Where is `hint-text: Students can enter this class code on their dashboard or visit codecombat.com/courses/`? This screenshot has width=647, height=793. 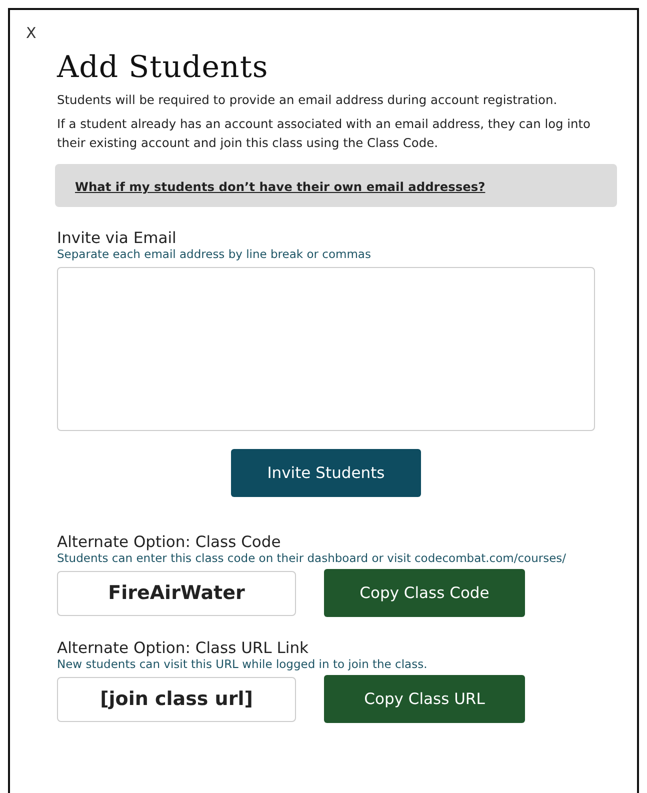
hint-text: Students can enter this class code on their dashboard or visit codecombat.com/courses/ is located at coordinates (312, 558).